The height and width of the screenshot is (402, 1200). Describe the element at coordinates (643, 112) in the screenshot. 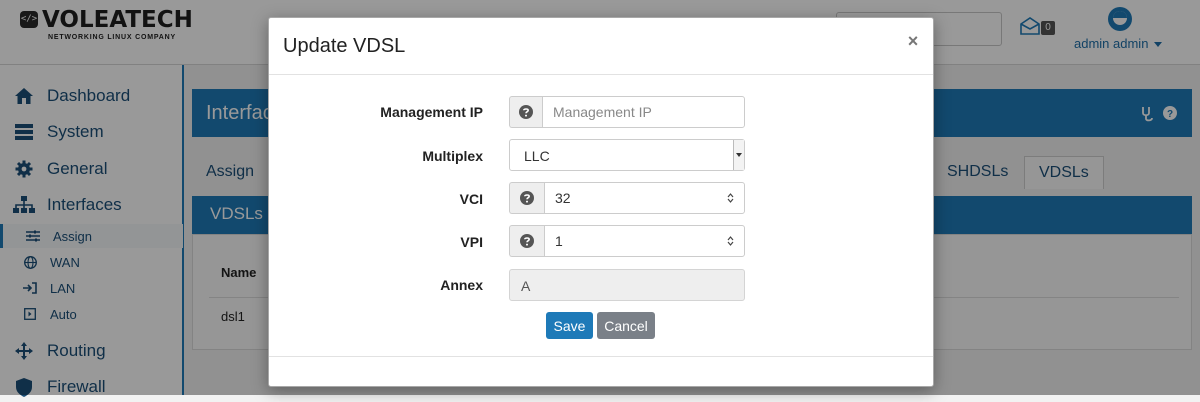

I see `management-ip-input` at that location.